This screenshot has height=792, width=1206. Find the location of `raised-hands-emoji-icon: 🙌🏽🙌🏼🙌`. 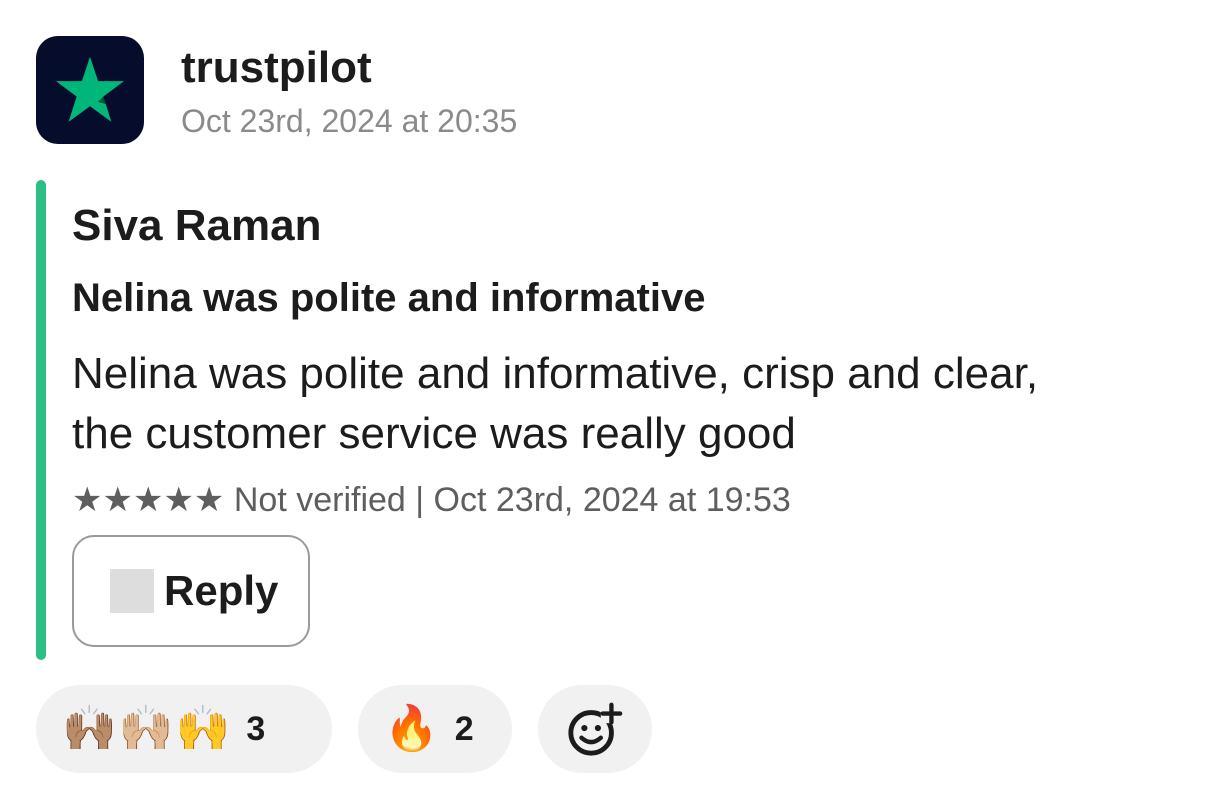

raised-hands-emoji-icon: 🙌🏽🙌🏼🙌 is located at coordinates (147, 728).